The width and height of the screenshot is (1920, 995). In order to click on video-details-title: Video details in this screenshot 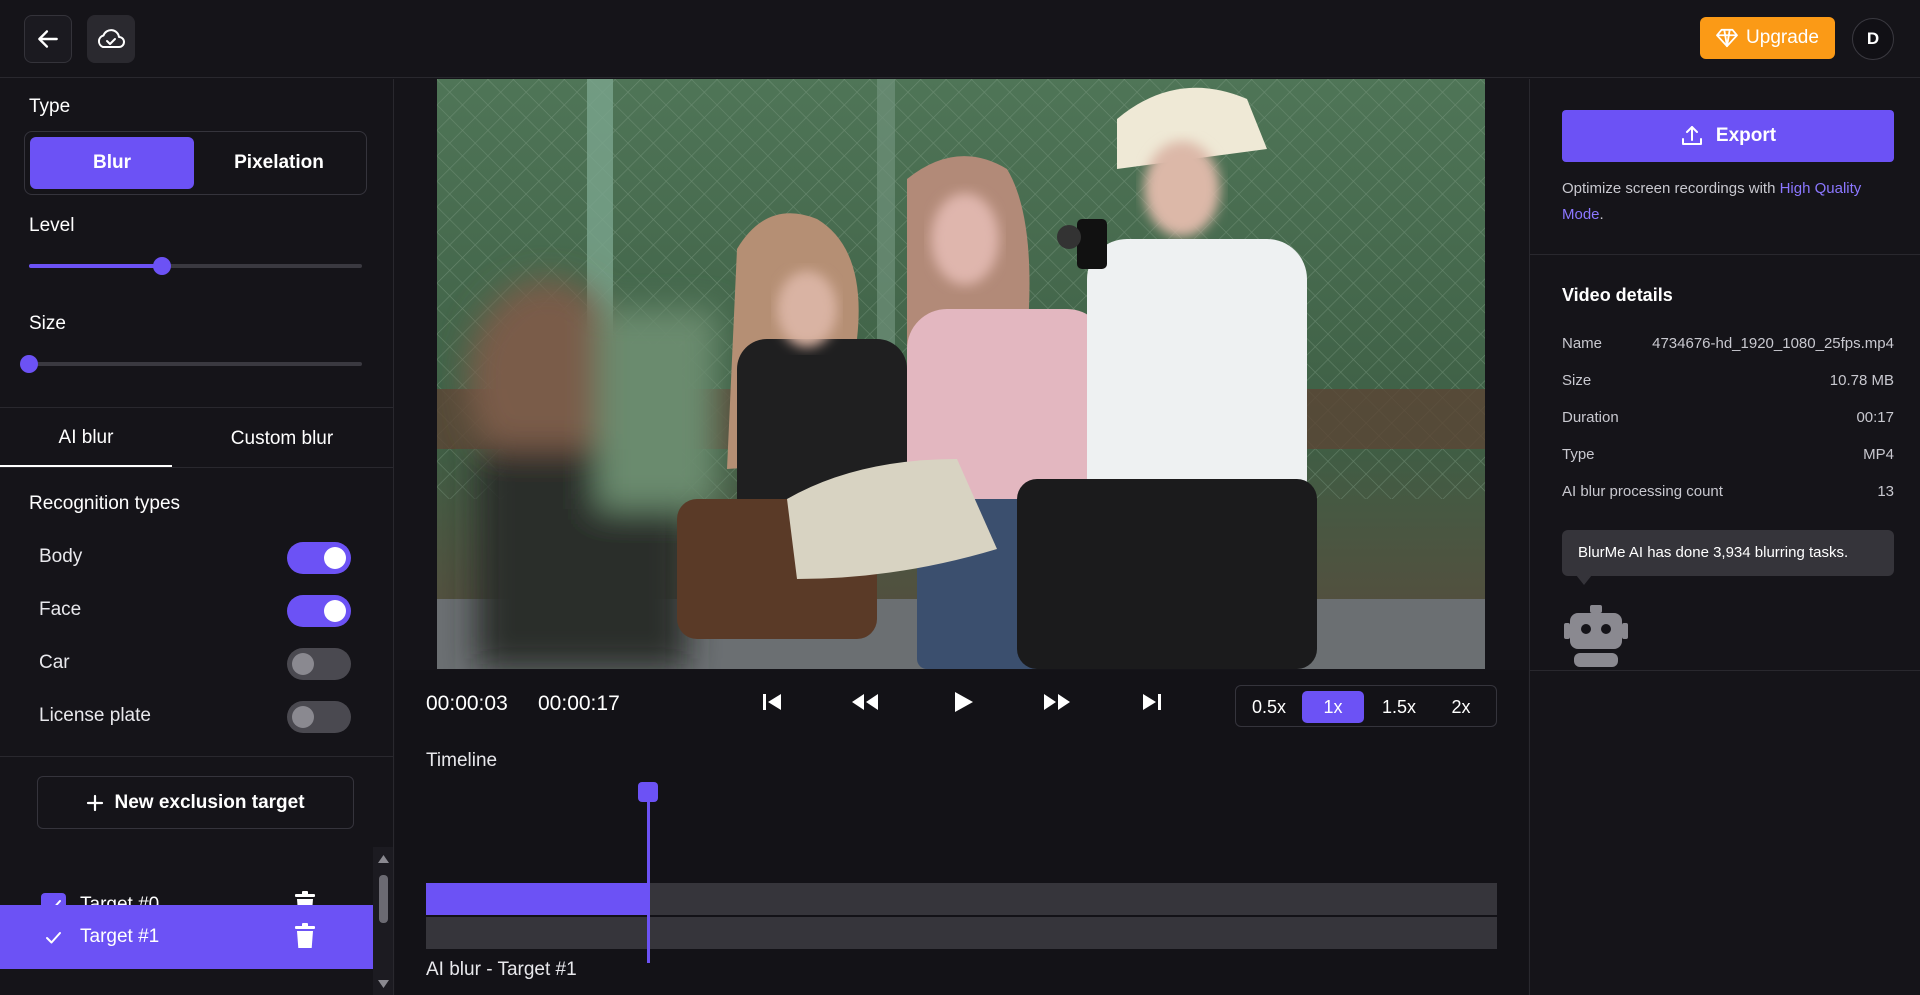, I will do `click(1617, 295)`.